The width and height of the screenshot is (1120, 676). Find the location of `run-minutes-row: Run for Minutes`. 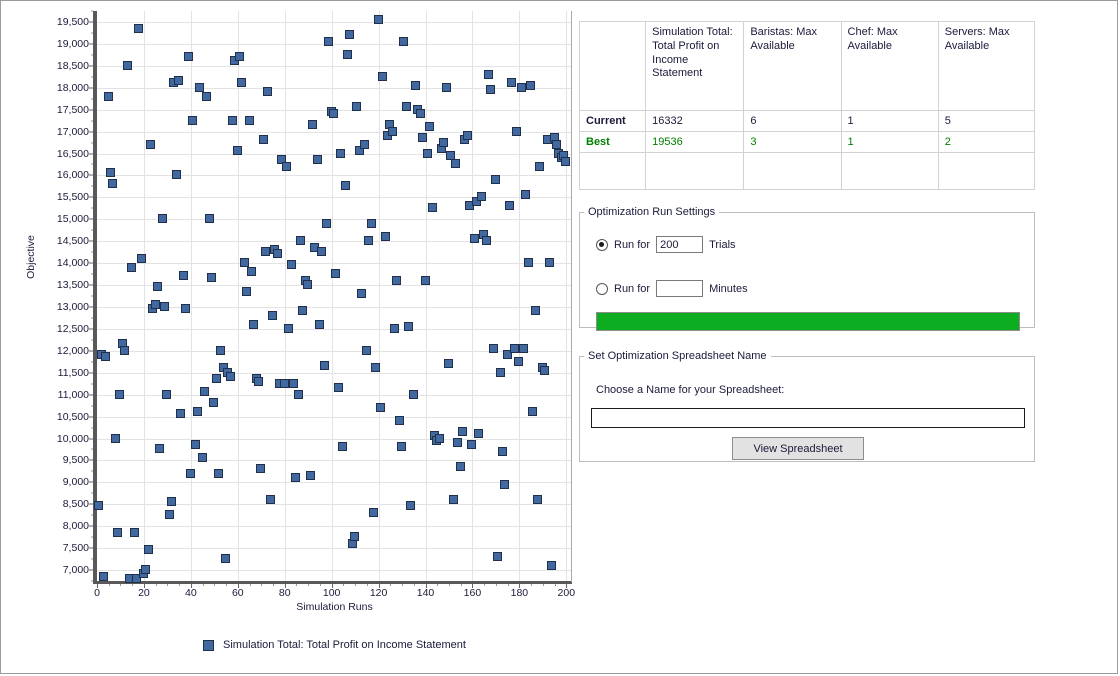

run-minutes-row: Run for Minutes is located at coordinates (672, 288).